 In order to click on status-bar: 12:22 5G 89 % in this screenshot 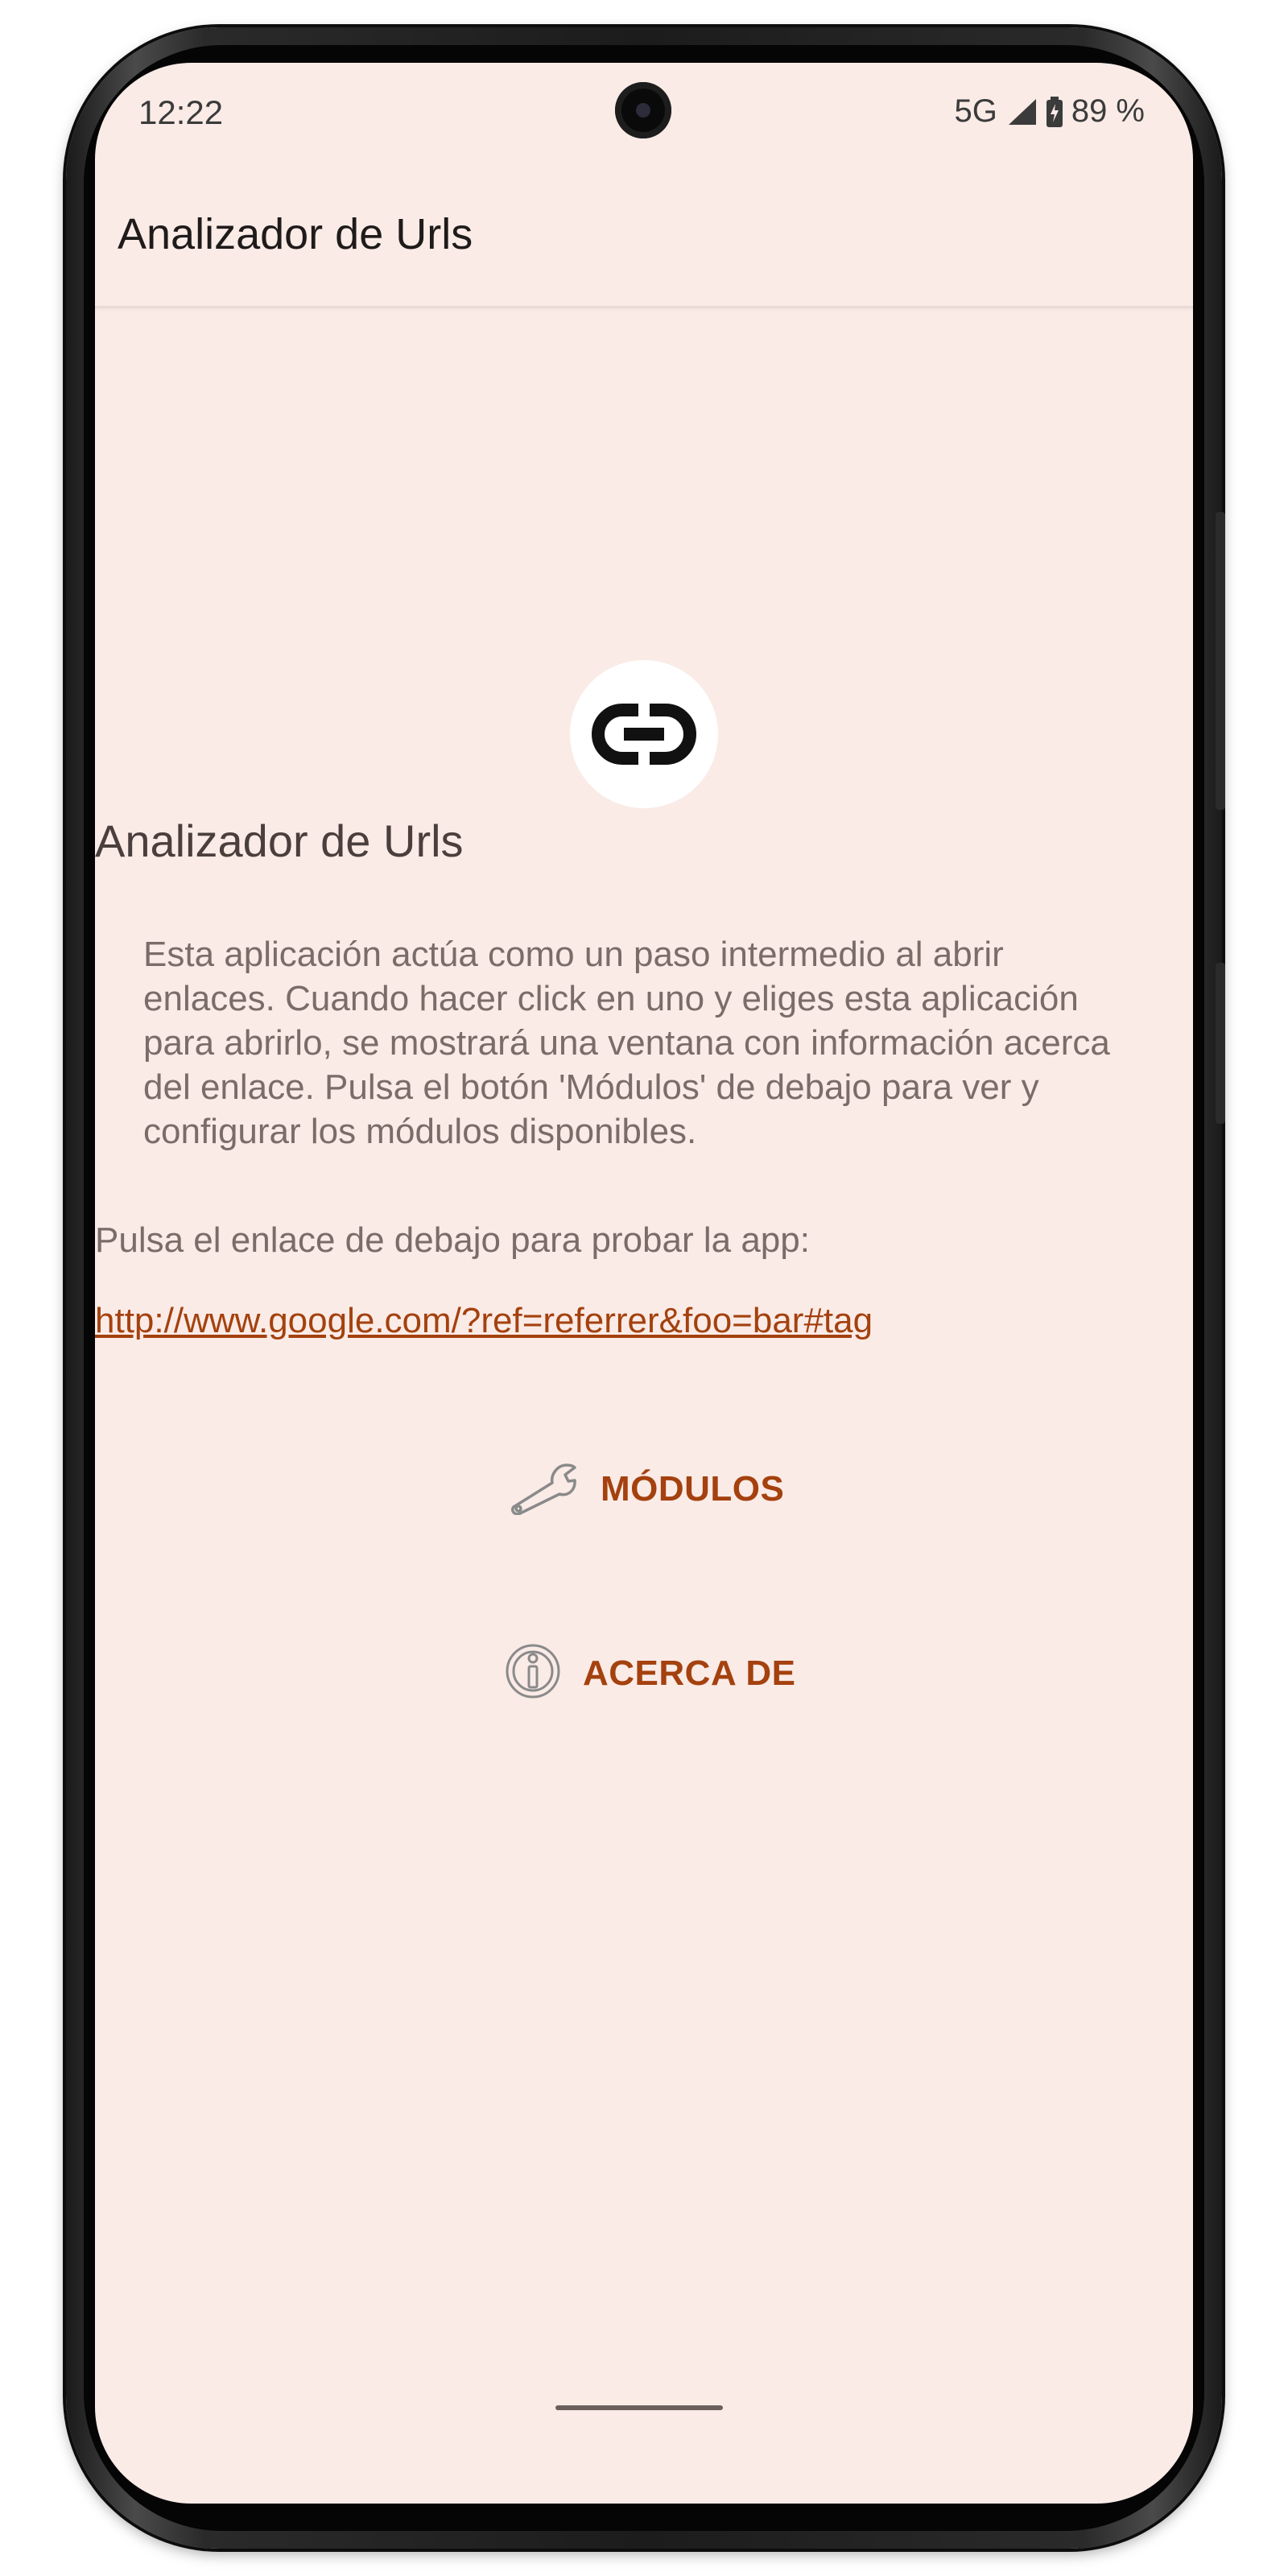, I will do `click(644, 115)`.